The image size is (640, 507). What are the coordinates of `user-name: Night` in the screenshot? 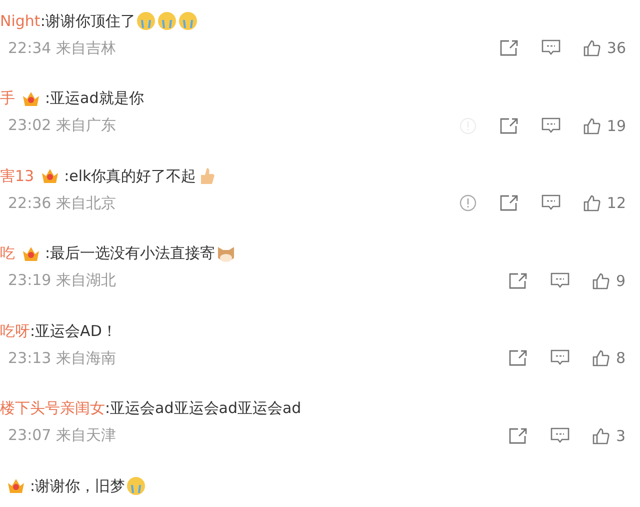 It's located at (20, 21).